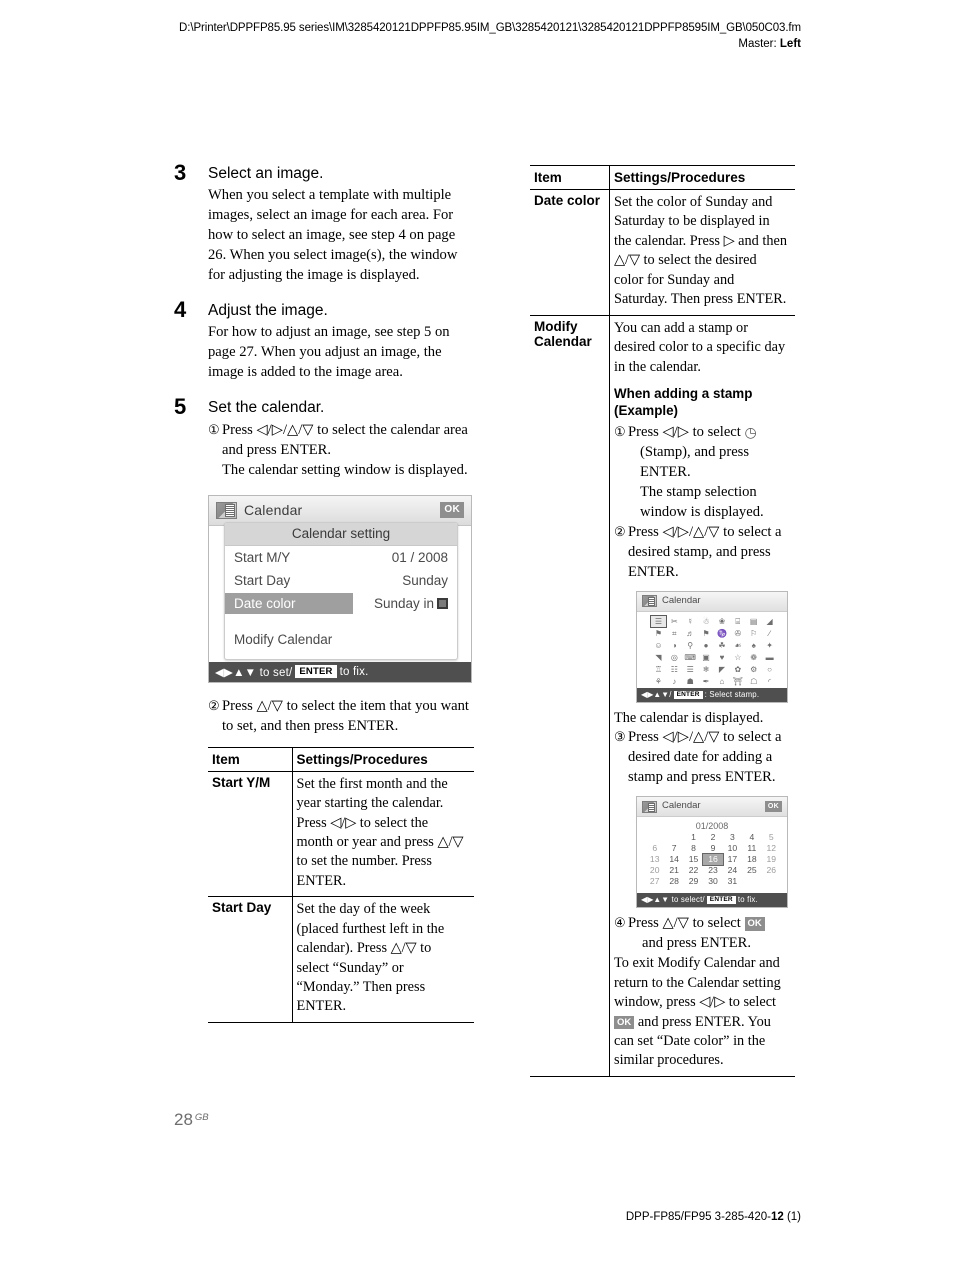 This screenshot has height=1270, width=954. Describe the element at coordinates (771, 859) in the screenshot. I see `date-cell: 19` at that location.